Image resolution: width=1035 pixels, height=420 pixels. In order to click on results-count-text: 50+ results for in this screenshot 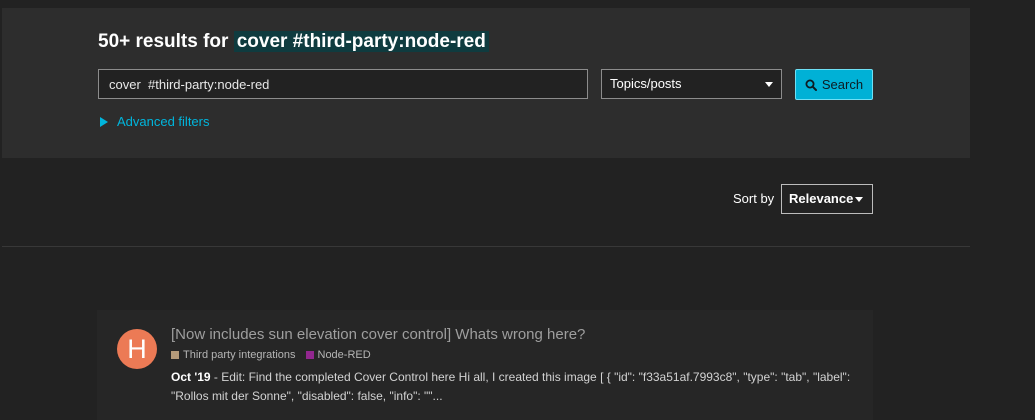, I will do `click(163, 41)`.